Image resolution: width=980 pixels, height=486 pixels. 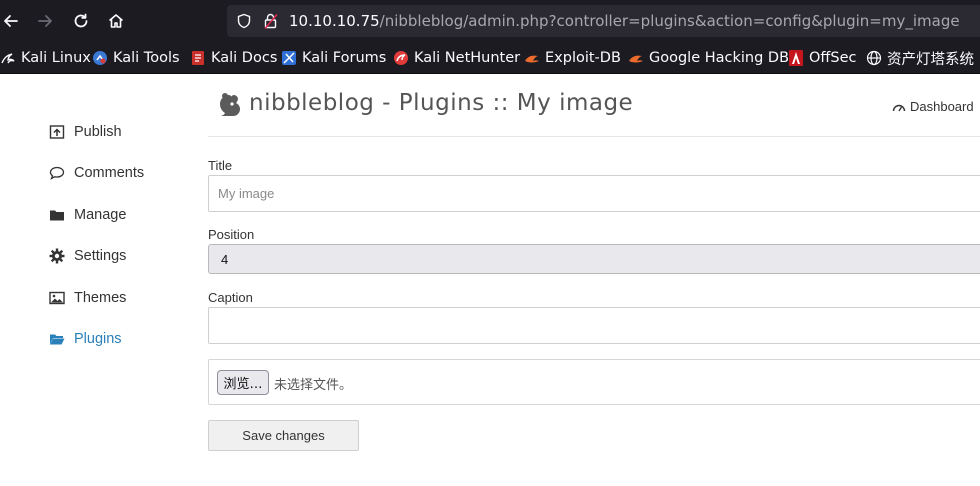 What do you see at coordinates (594, 259) in the screenshot?
I see `position-select: 4` at bounding box center [594, 259].